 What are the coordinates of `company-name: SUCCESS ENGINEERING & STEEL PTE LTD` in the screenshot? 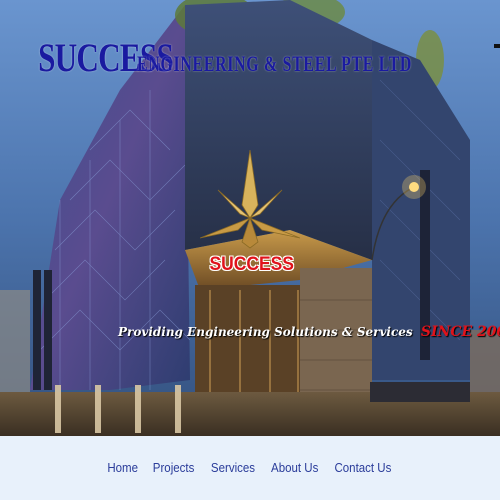 It's located at (250, 57).